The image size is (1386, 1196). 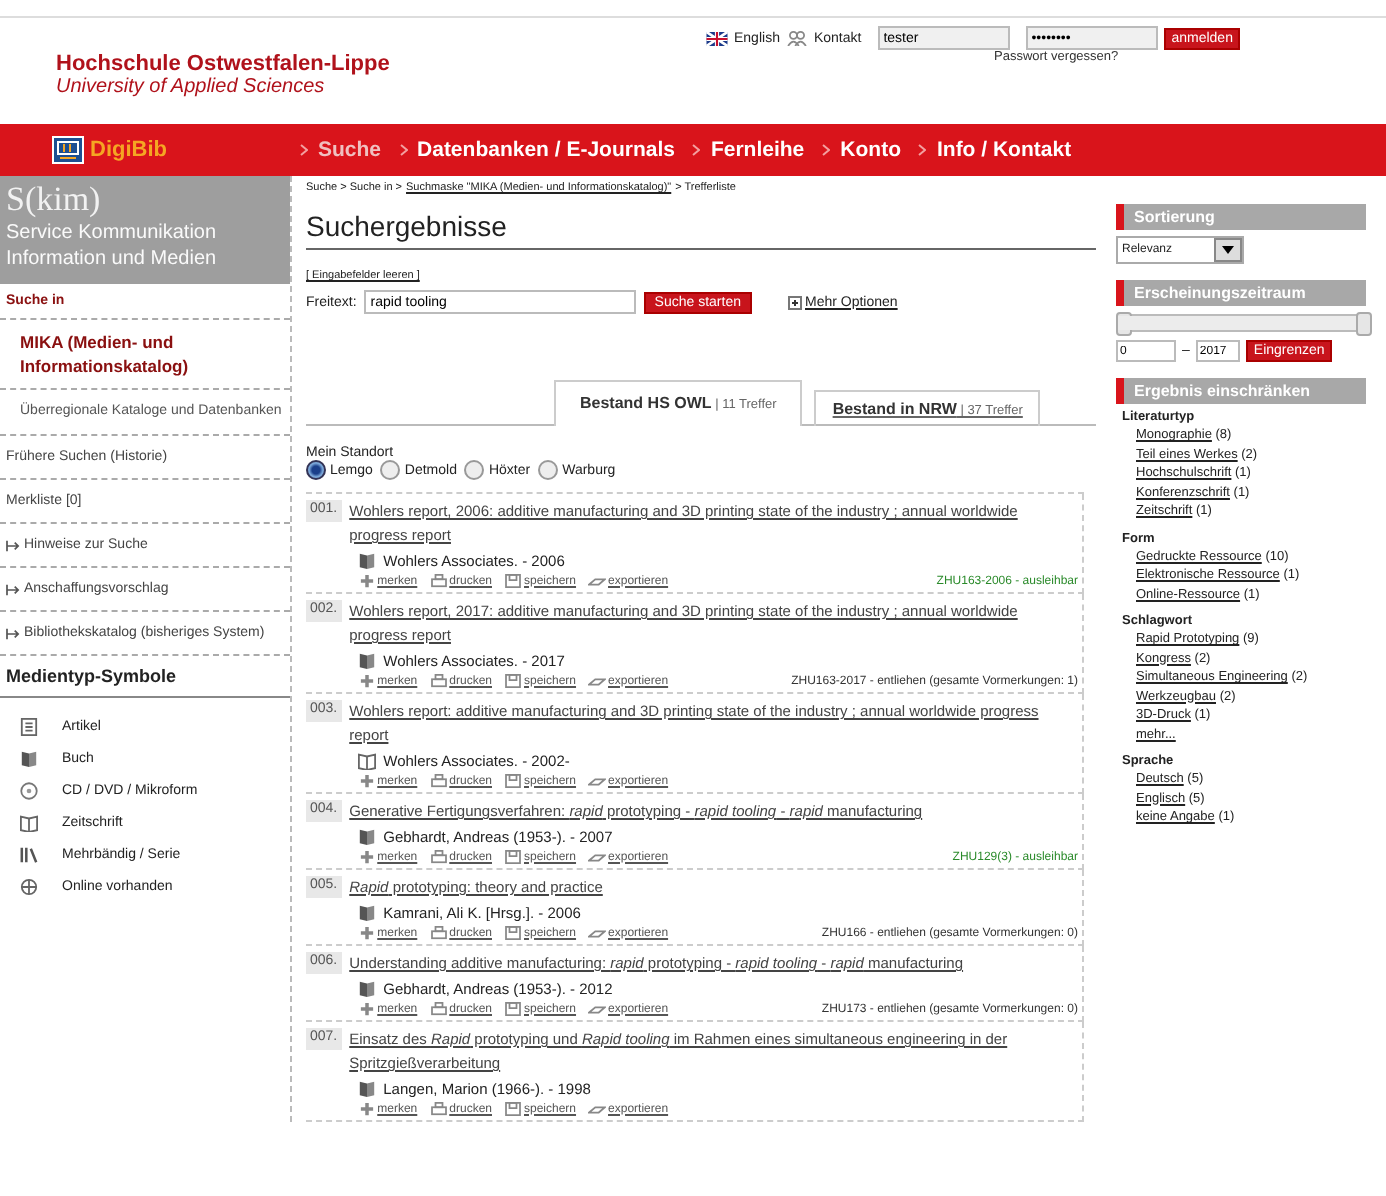 What do you see at coordinates (191, 87) in the screenshot?
I see `university-subtitle: University of Applied Sciences` at bounding box center [191, 87].